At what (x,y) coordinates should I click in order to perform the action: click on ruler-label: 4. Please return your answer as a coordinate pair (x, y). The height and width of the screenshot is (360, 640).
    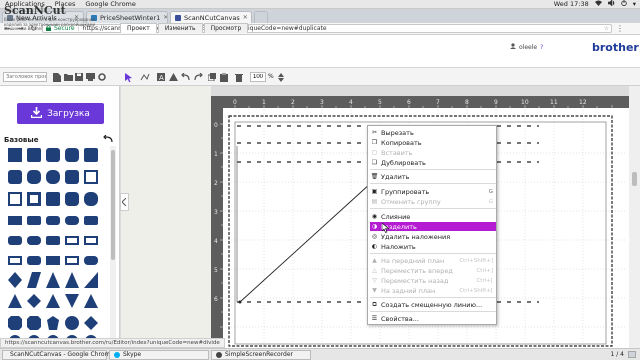
    Looking at the image, I should click on (351, 102).